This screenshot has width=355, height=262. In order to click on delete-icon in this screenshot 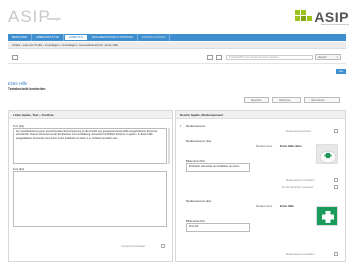, I will do `click(336, 131)`.